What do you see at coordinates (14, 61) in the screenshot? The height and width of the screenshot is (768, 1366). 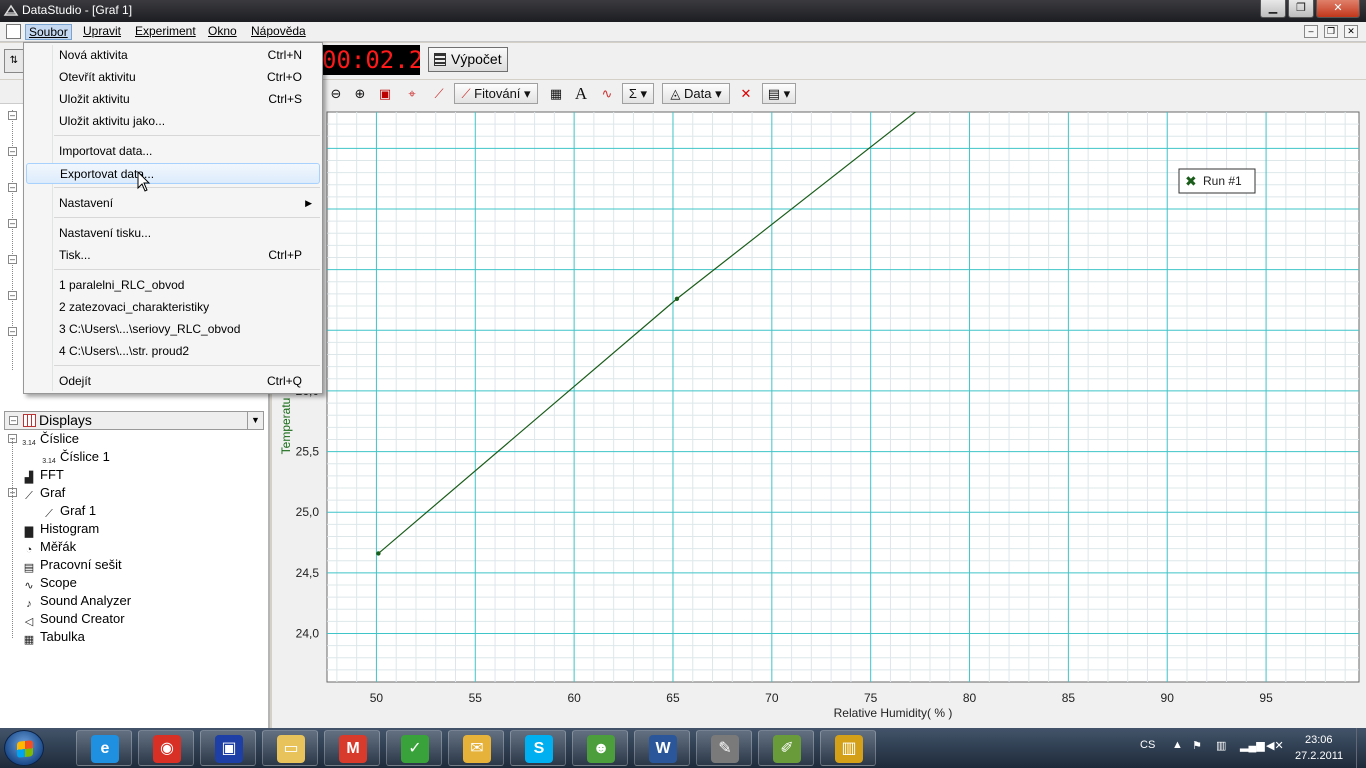 I see `setup-button: ⇅` at bounding box center [14, 61].